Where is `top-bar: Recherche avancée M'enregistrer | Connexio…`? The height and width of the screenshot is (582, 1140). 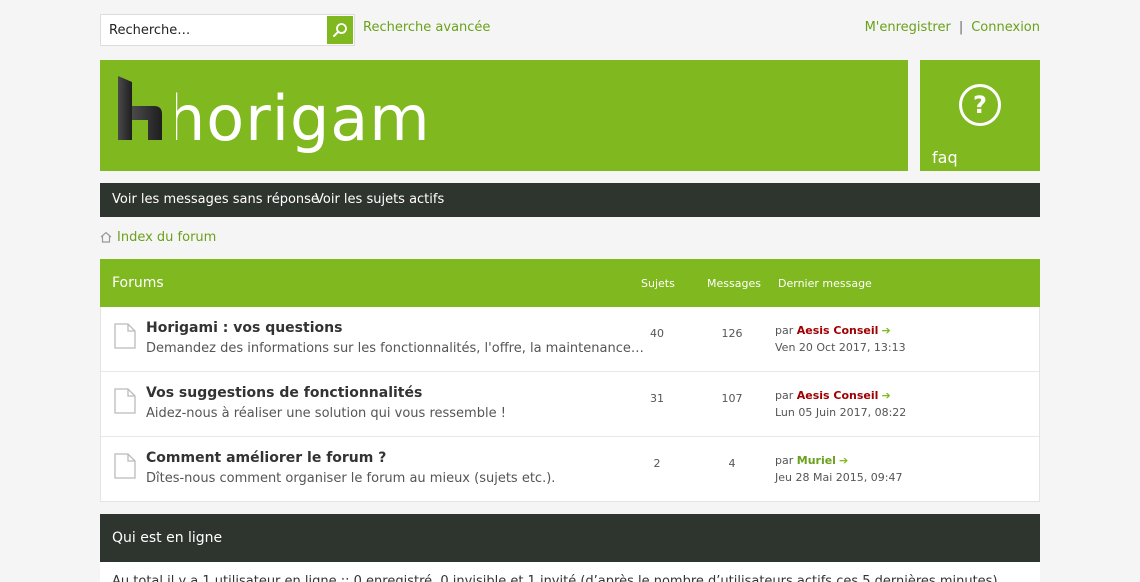 top-bar: Recherche avancée M'enregistrer | Connexio… is located at coordinates (570, 30).